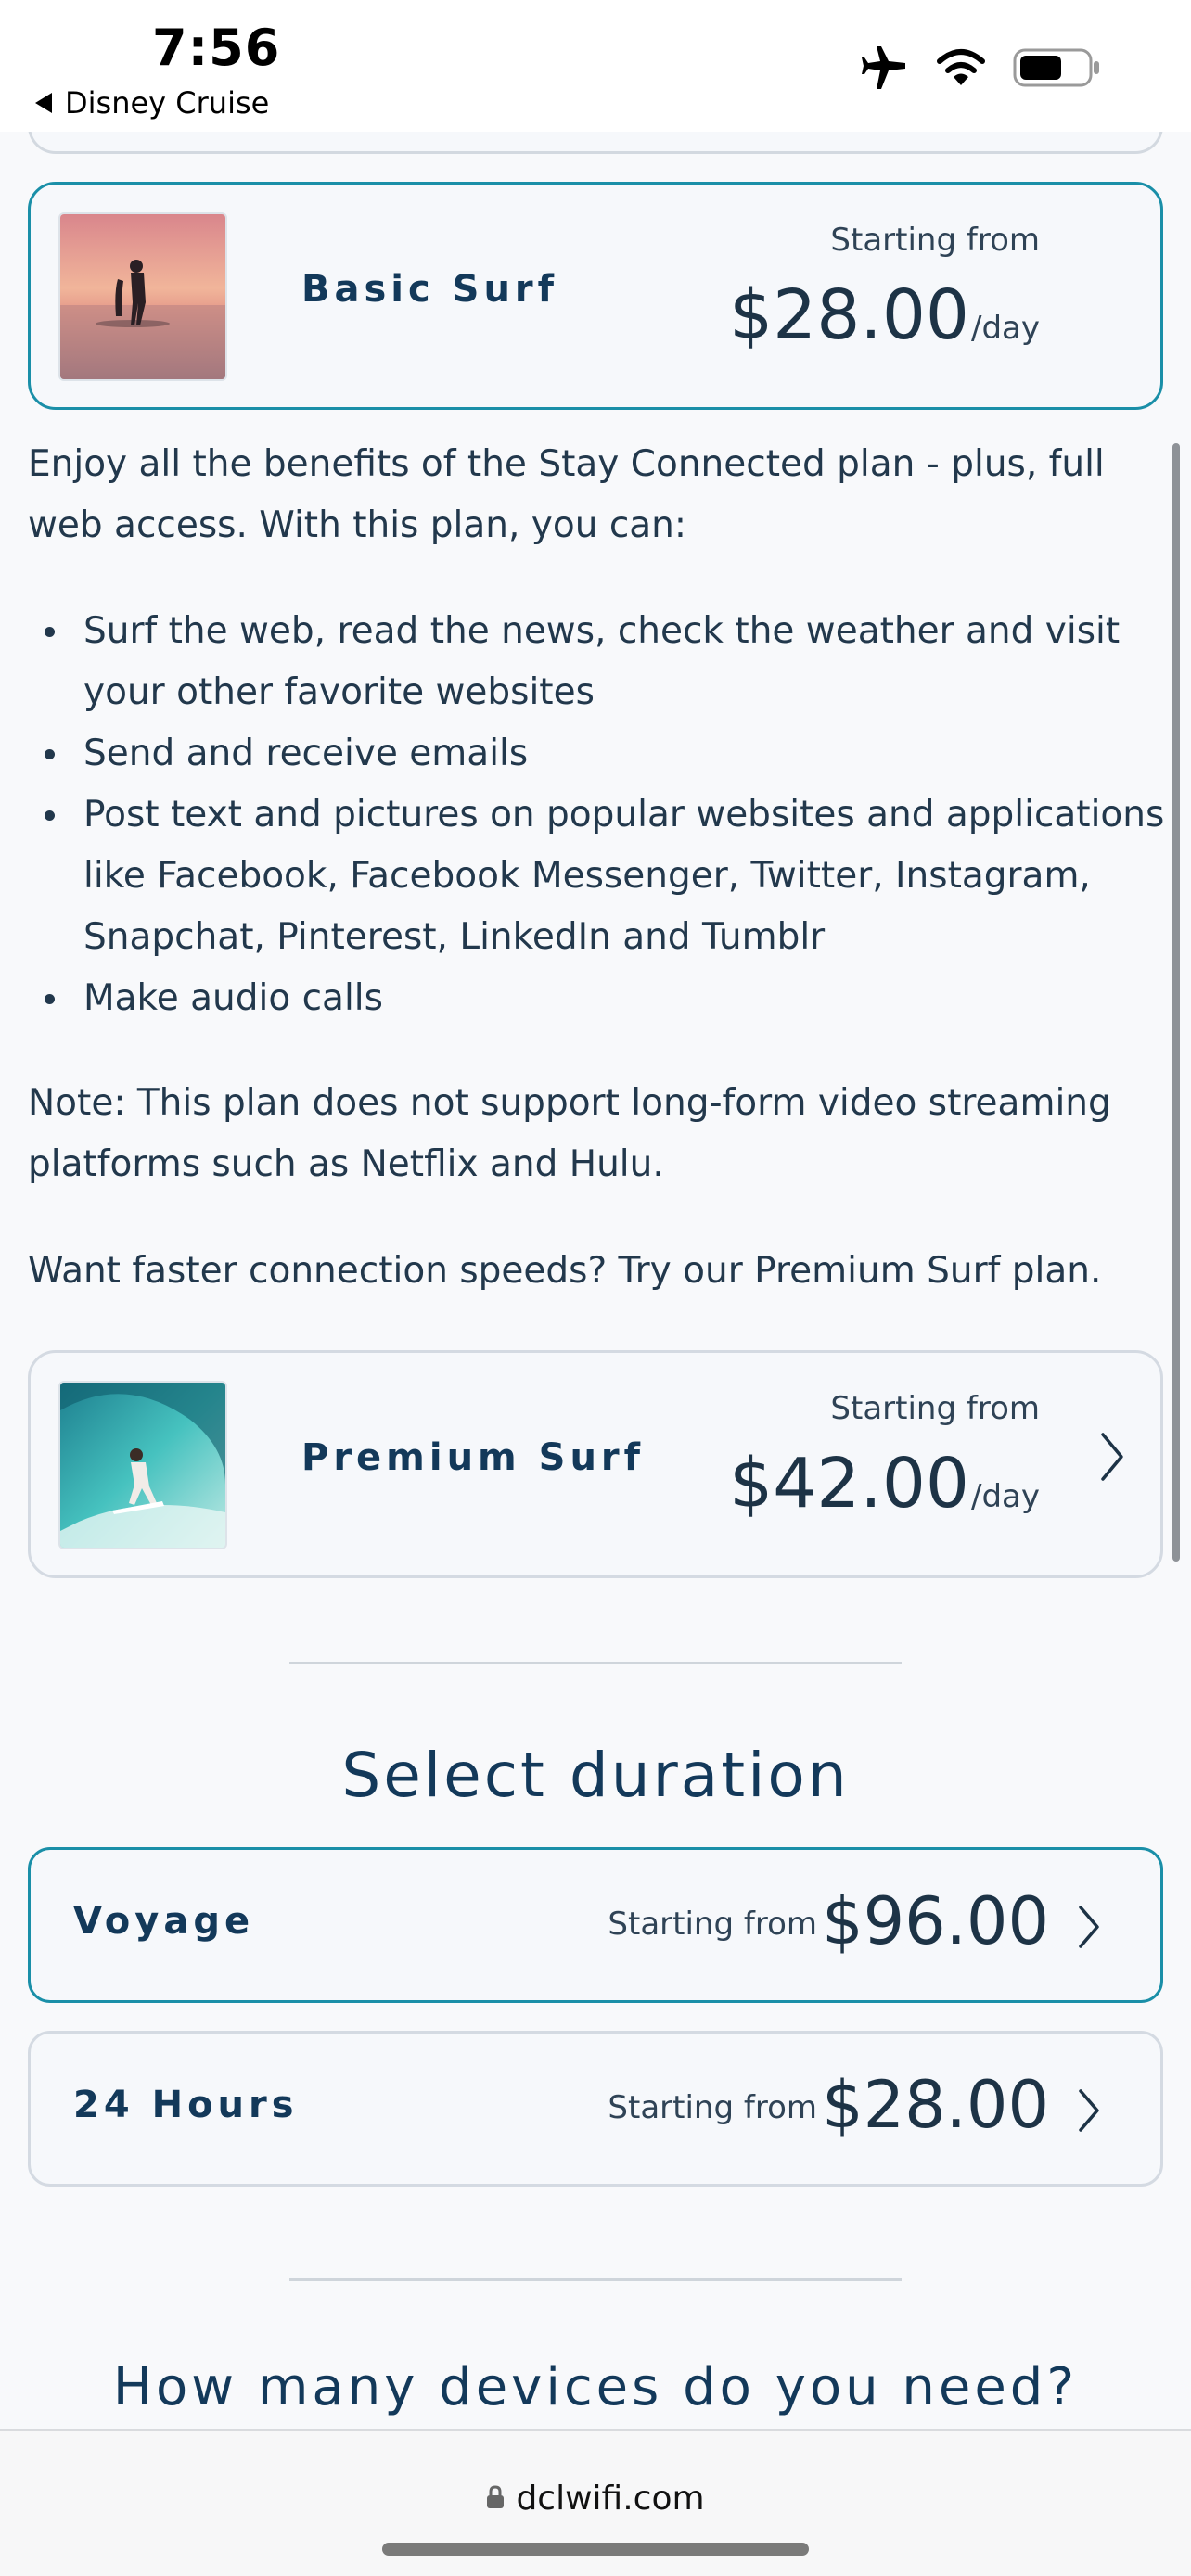  Describe the element at coordinates (1058, 69) in the screenshot. I see `battery-icon` at that location.